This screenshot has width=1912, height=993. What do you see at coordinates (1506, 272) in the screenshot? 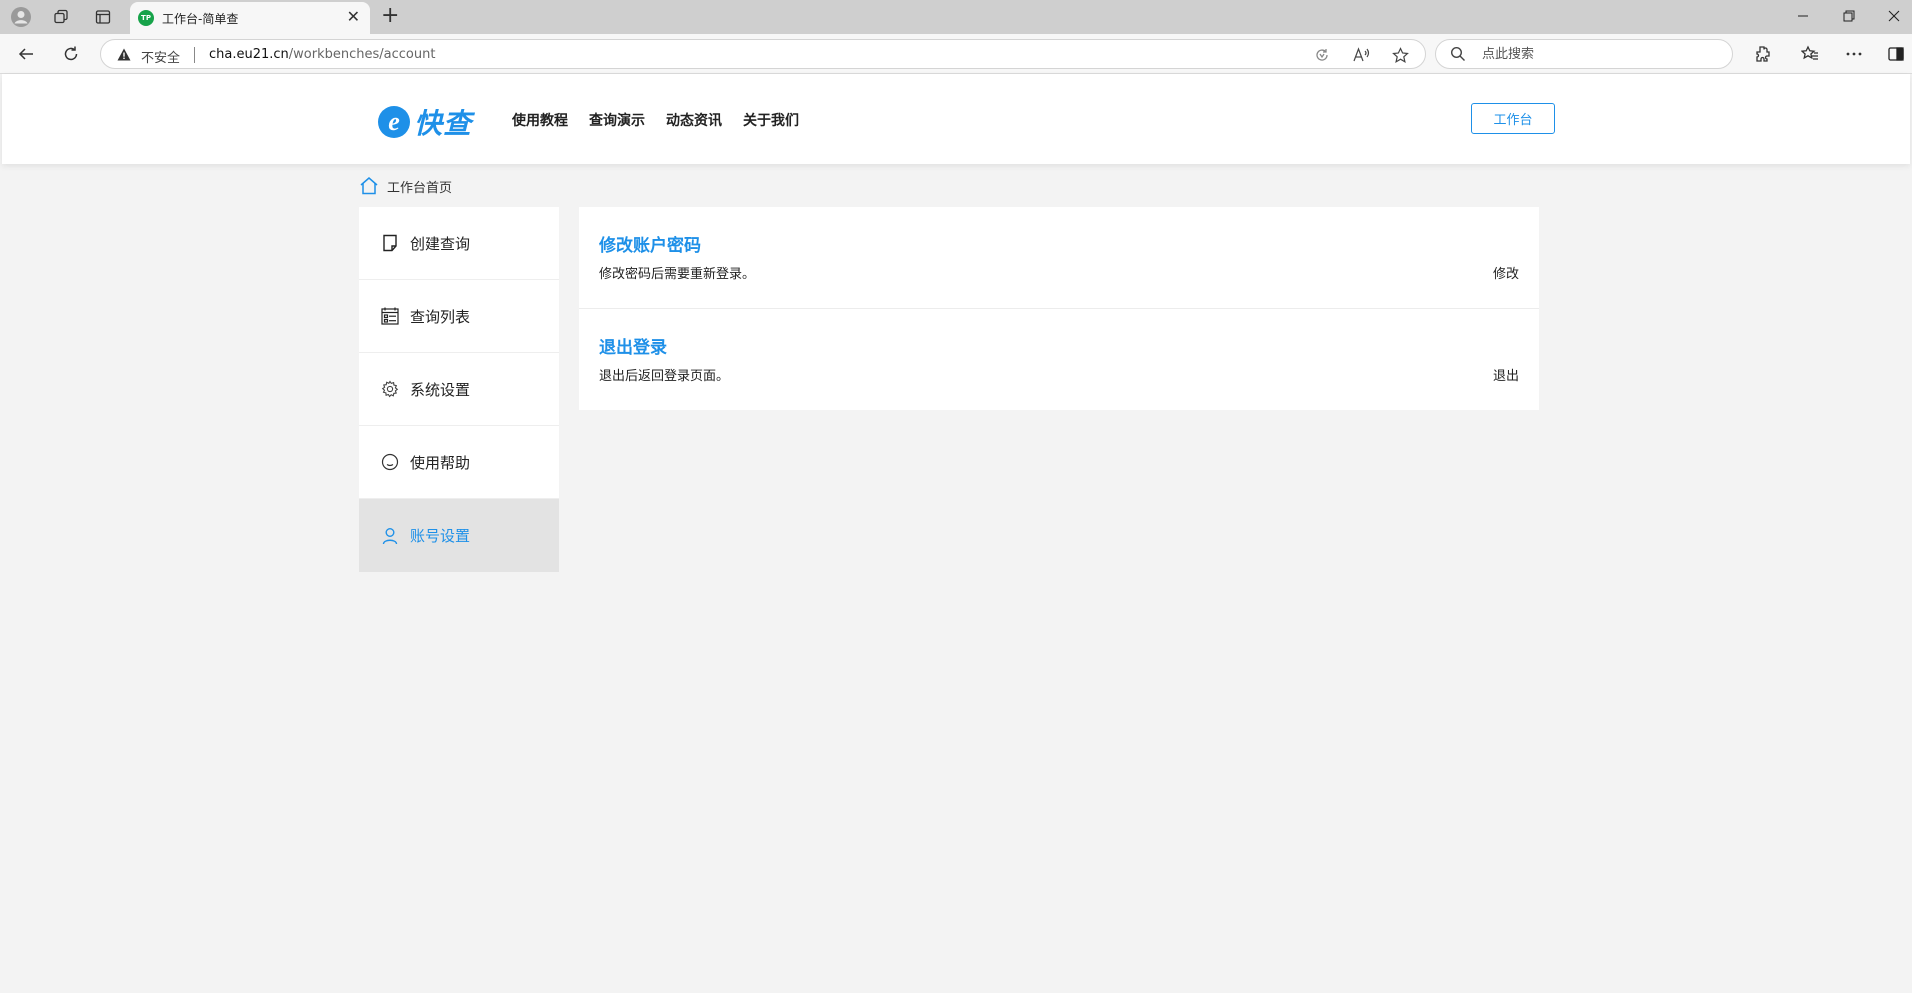
I see `change-password-button: 修改` at bounding box center [1506, 272].